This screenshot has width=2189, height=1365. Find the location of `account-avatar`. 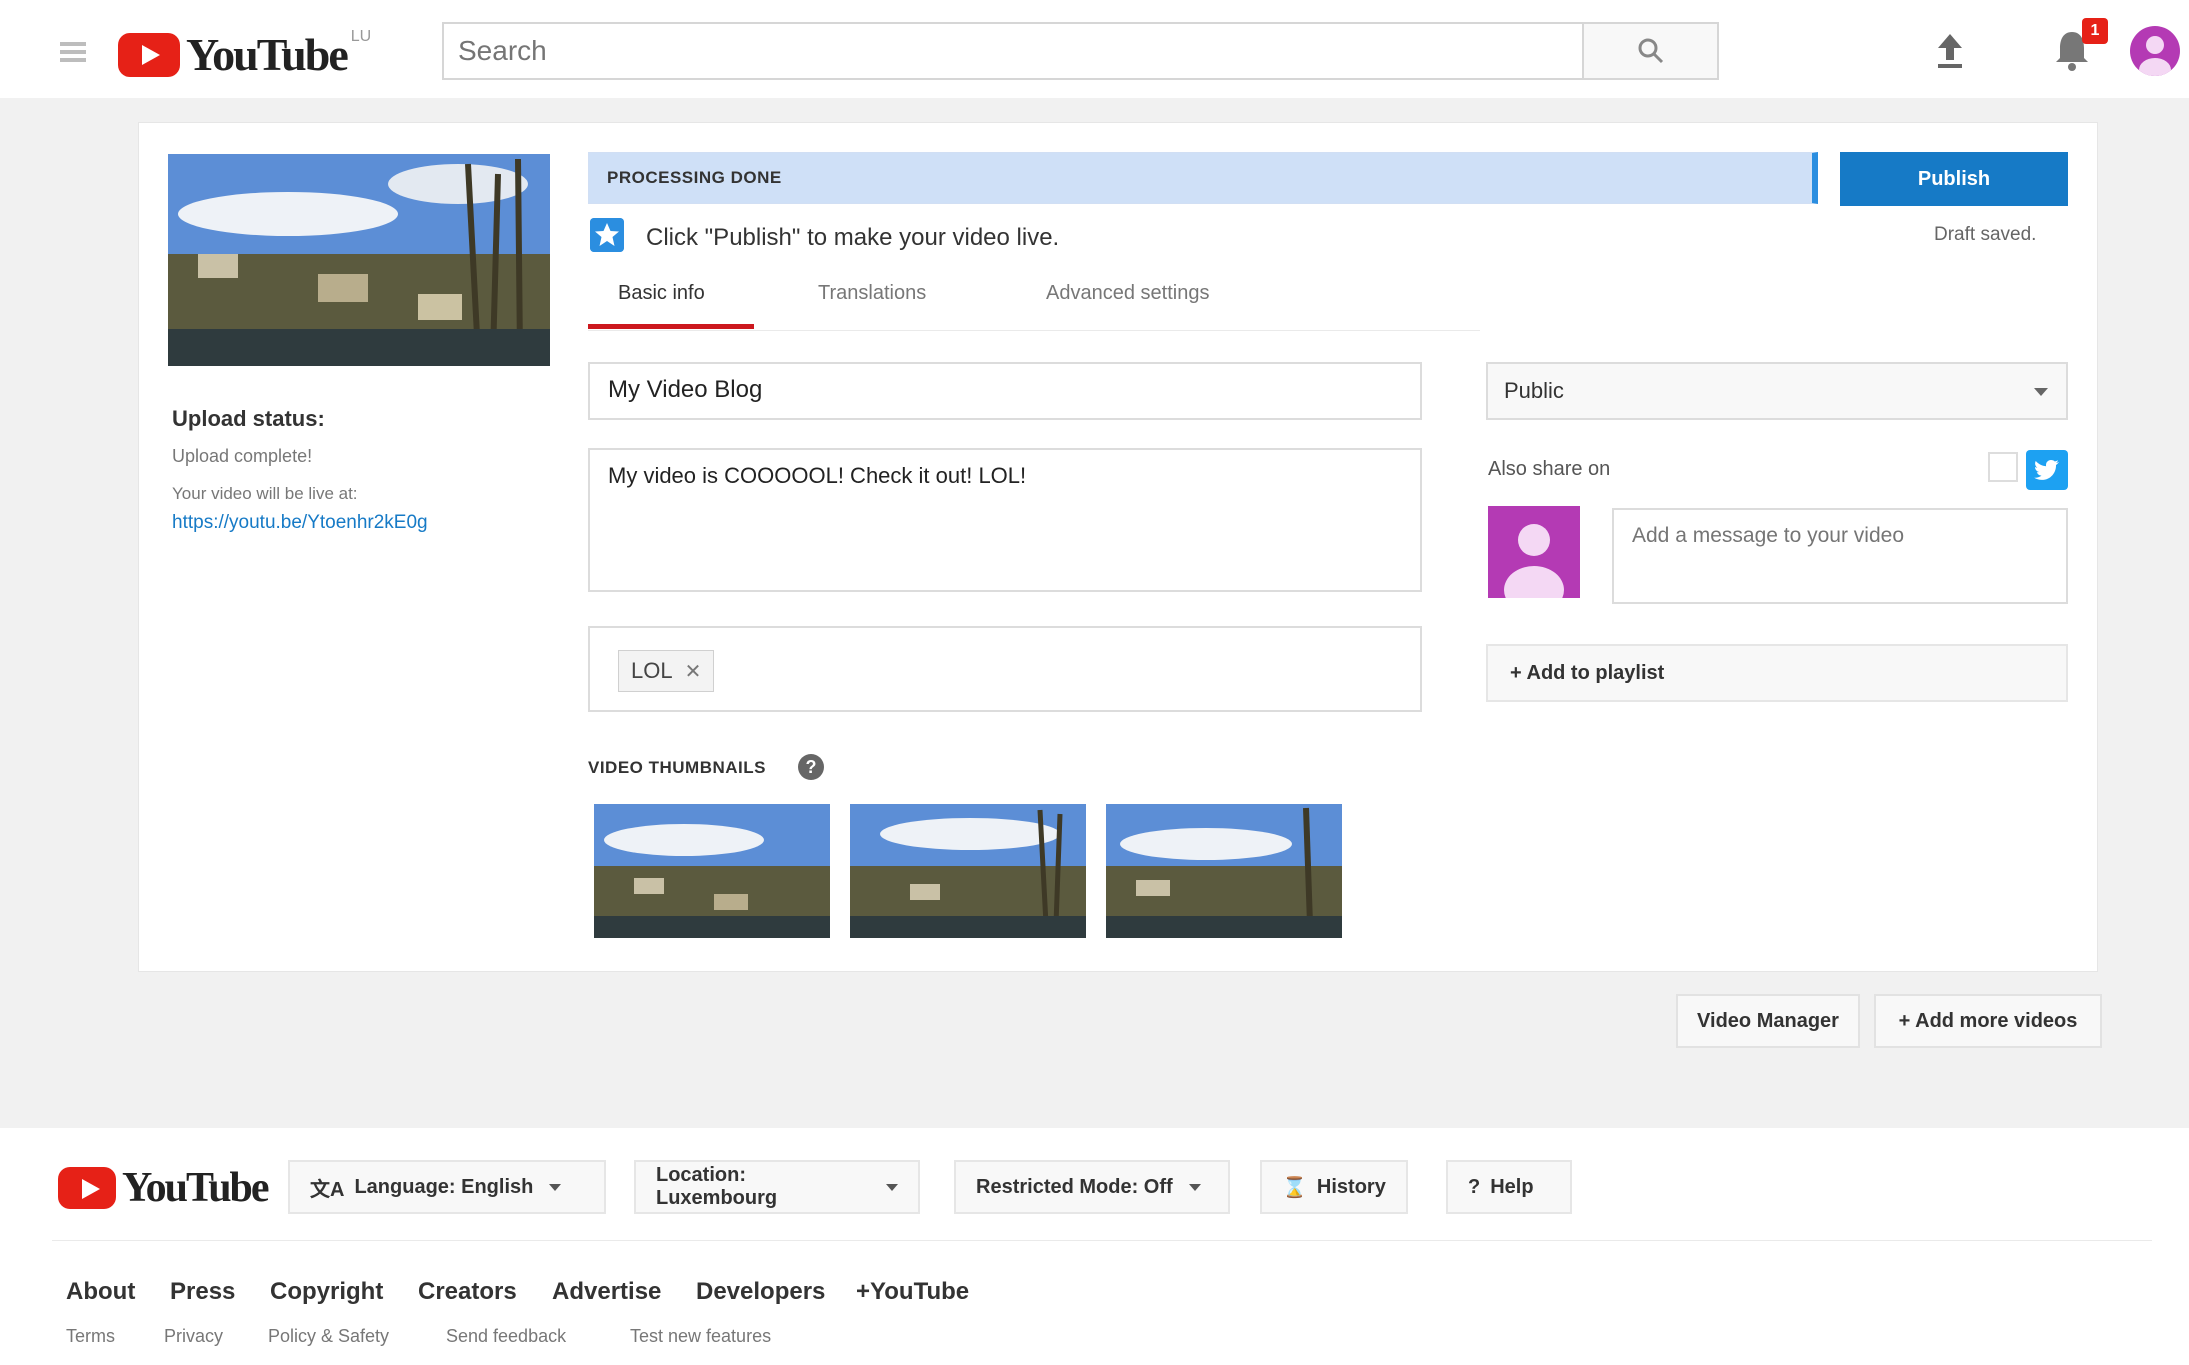

account-avatar is located at coordinates (2155, 51).